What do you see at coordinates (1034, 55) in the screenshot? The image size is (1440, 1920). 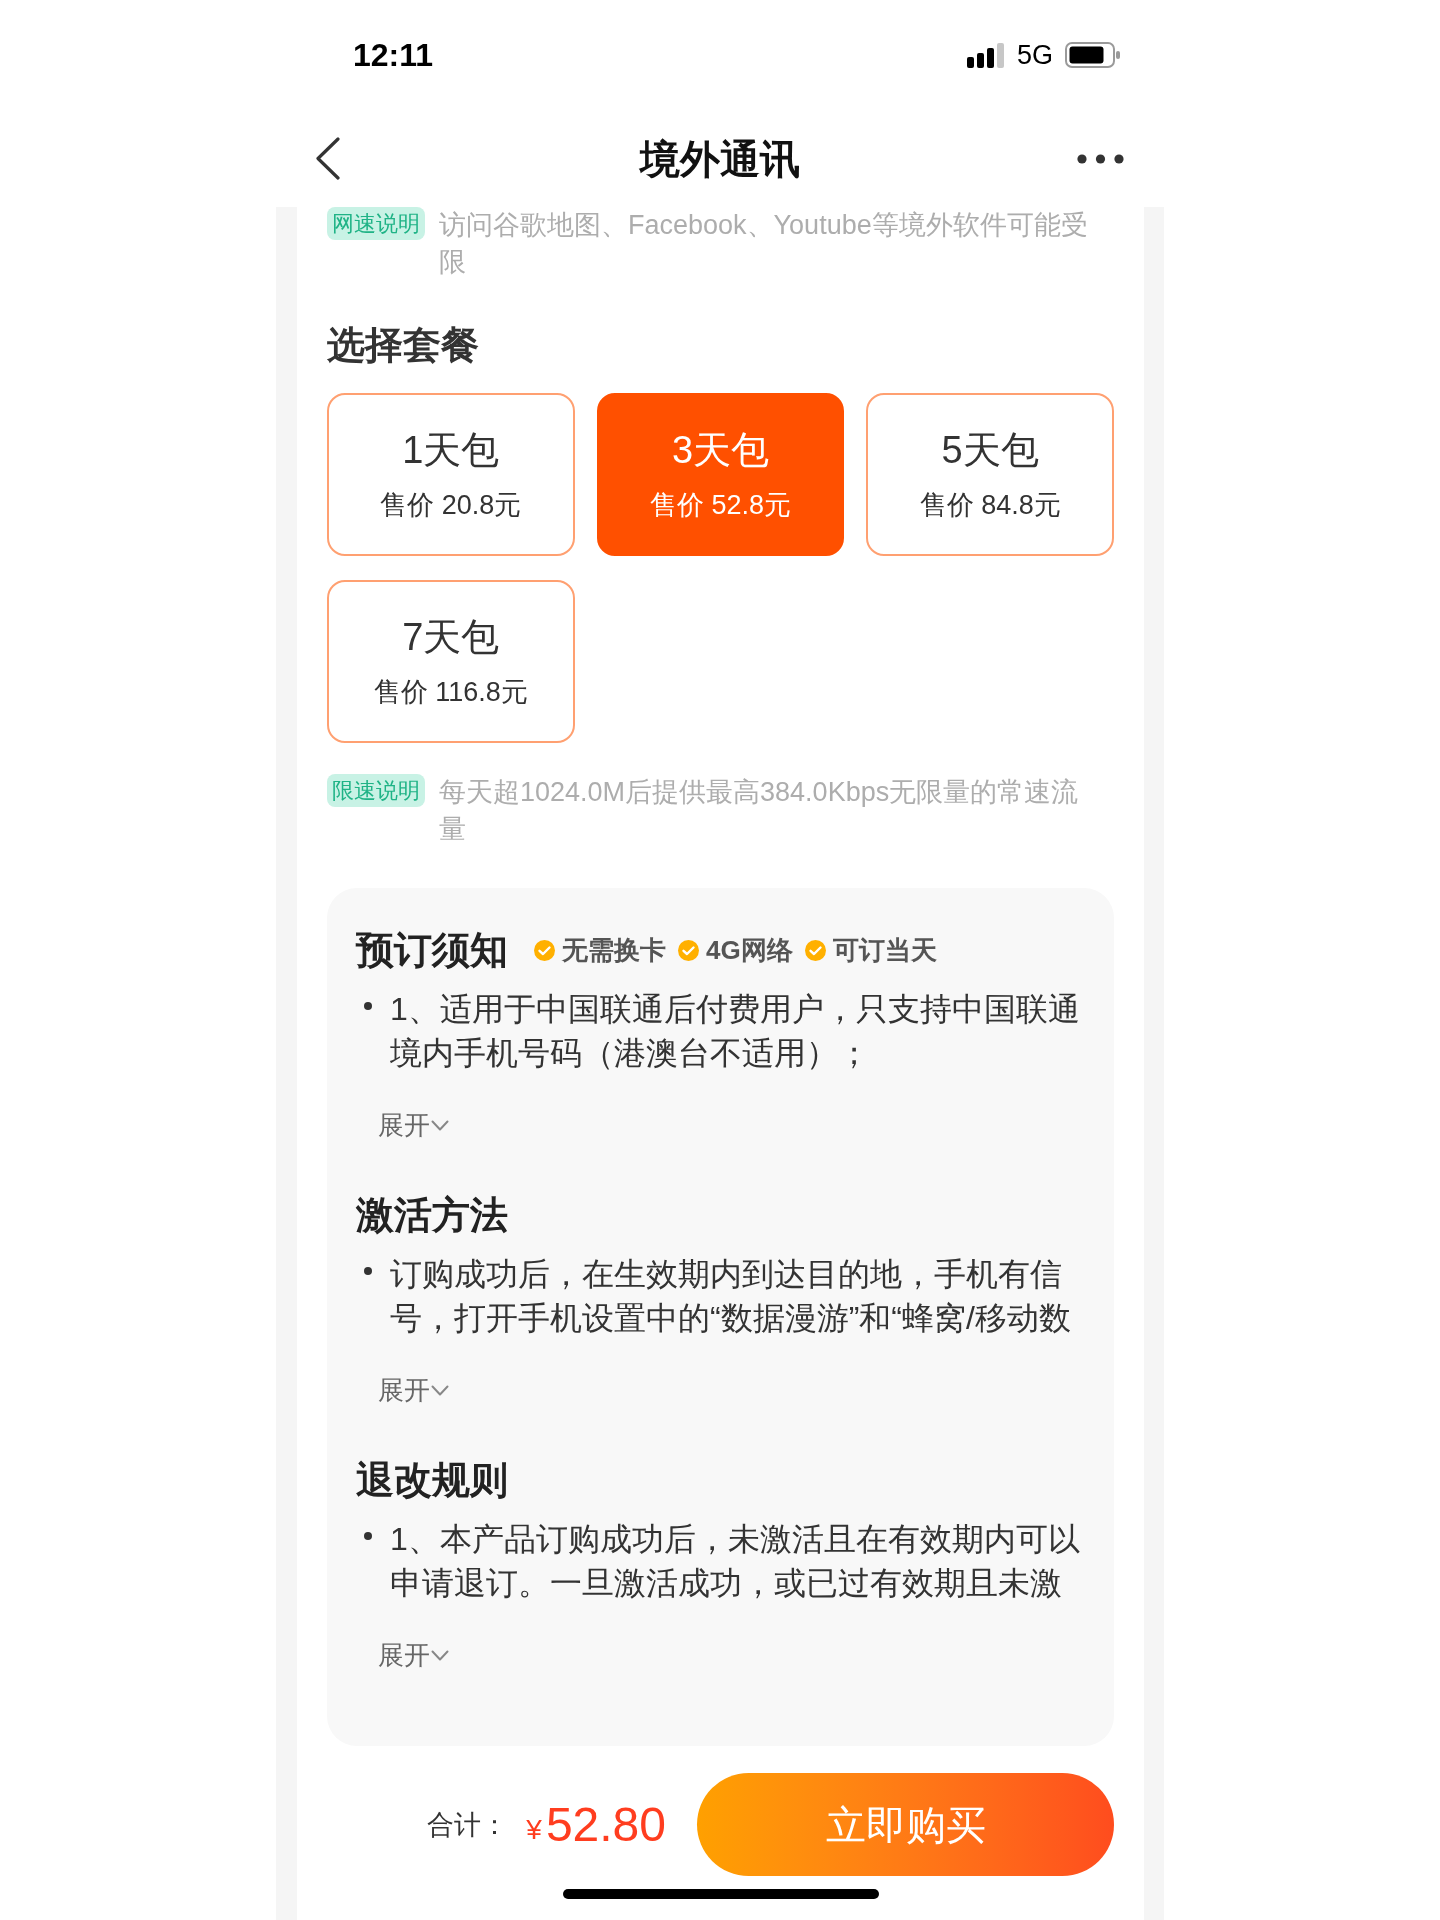 I see `network-label: 5G` at bounding box center [1034, 55].